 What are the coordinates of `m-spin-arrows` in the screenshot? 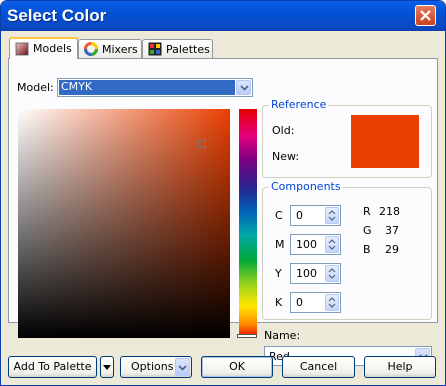 It's located at (332, 244).